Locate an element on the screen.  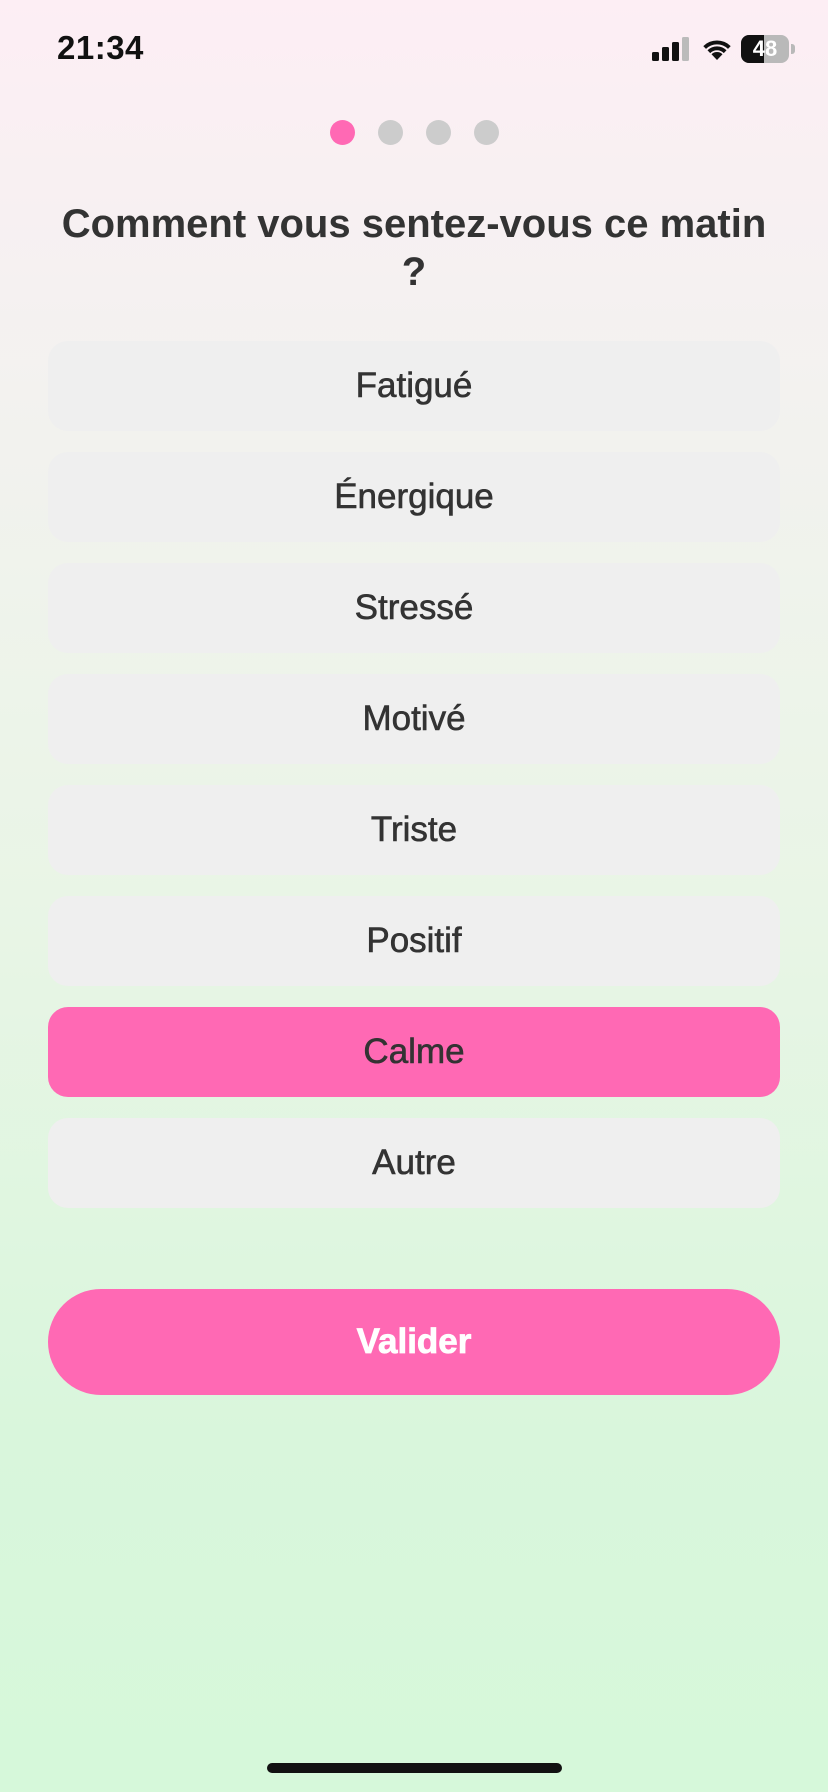
option-button: Autre is located at coordinates (414, 1163).